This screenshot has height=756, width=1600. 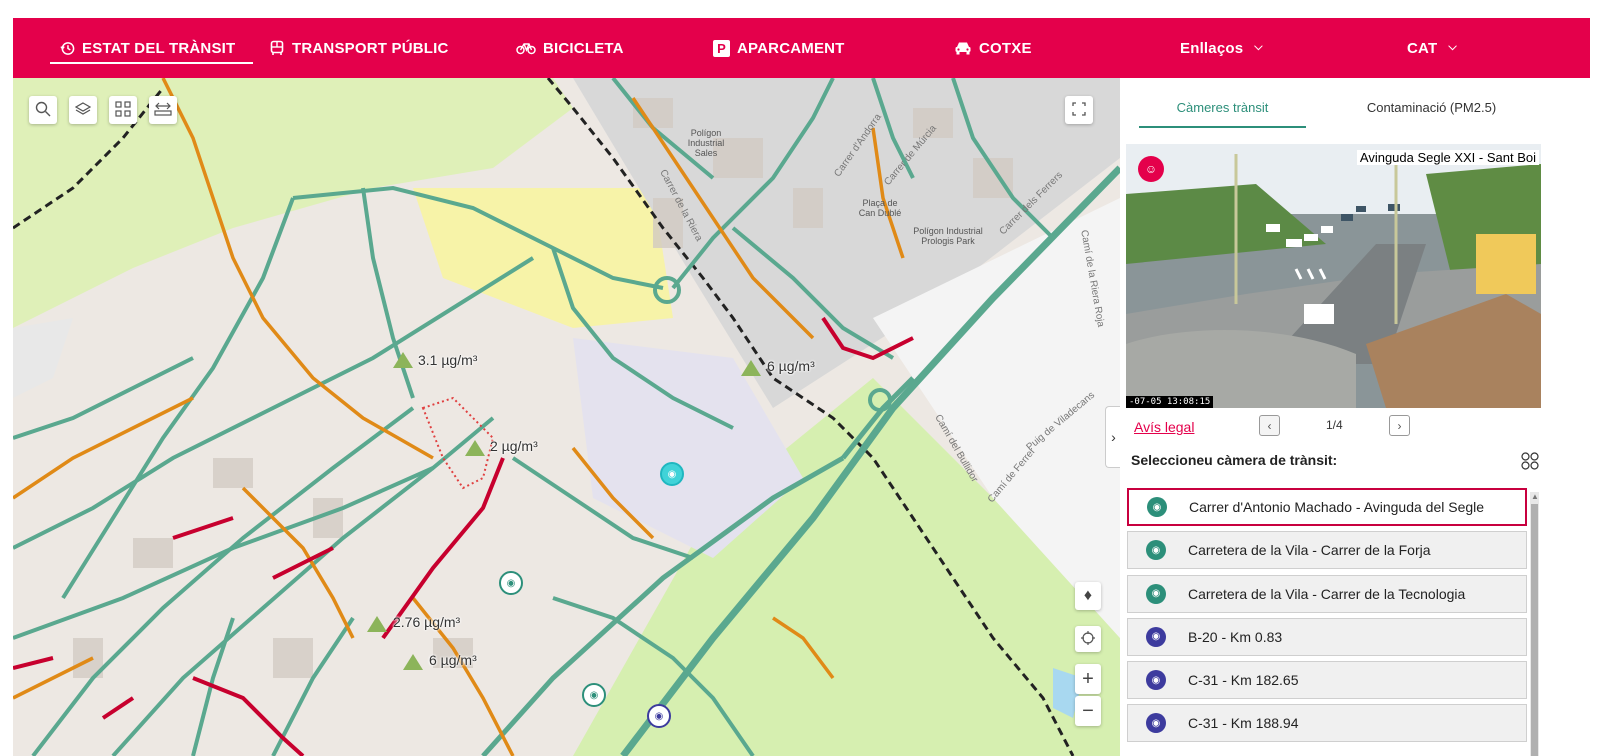 I want to click on nav-traffic-status: ESTAT DEL TRÀNSIT, so click(x=151, y=48).